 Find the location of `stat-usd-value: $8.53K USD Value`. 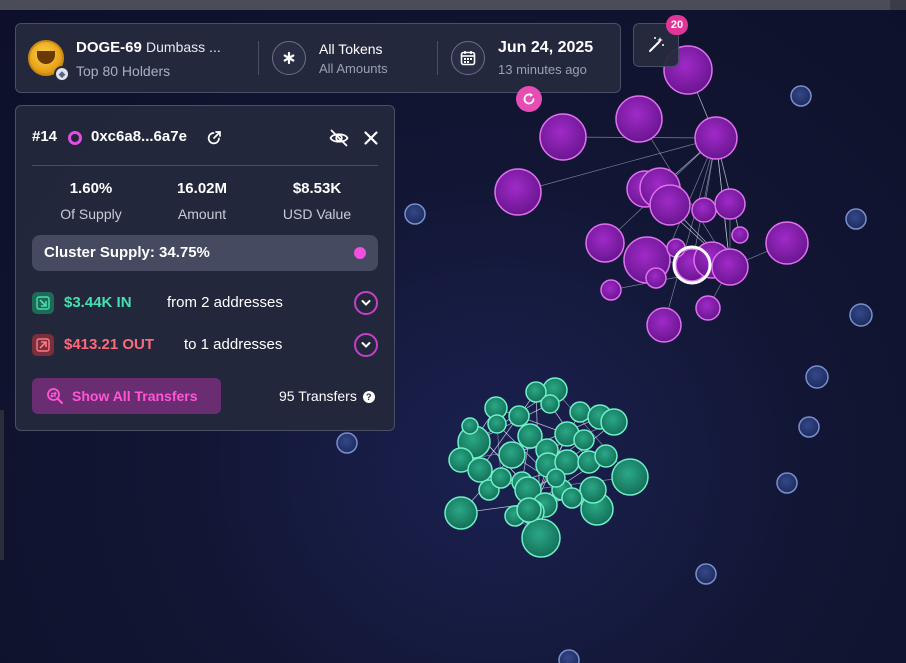

stat-usd-value: $8.53K USD Value is located at coordinates (317, 201).